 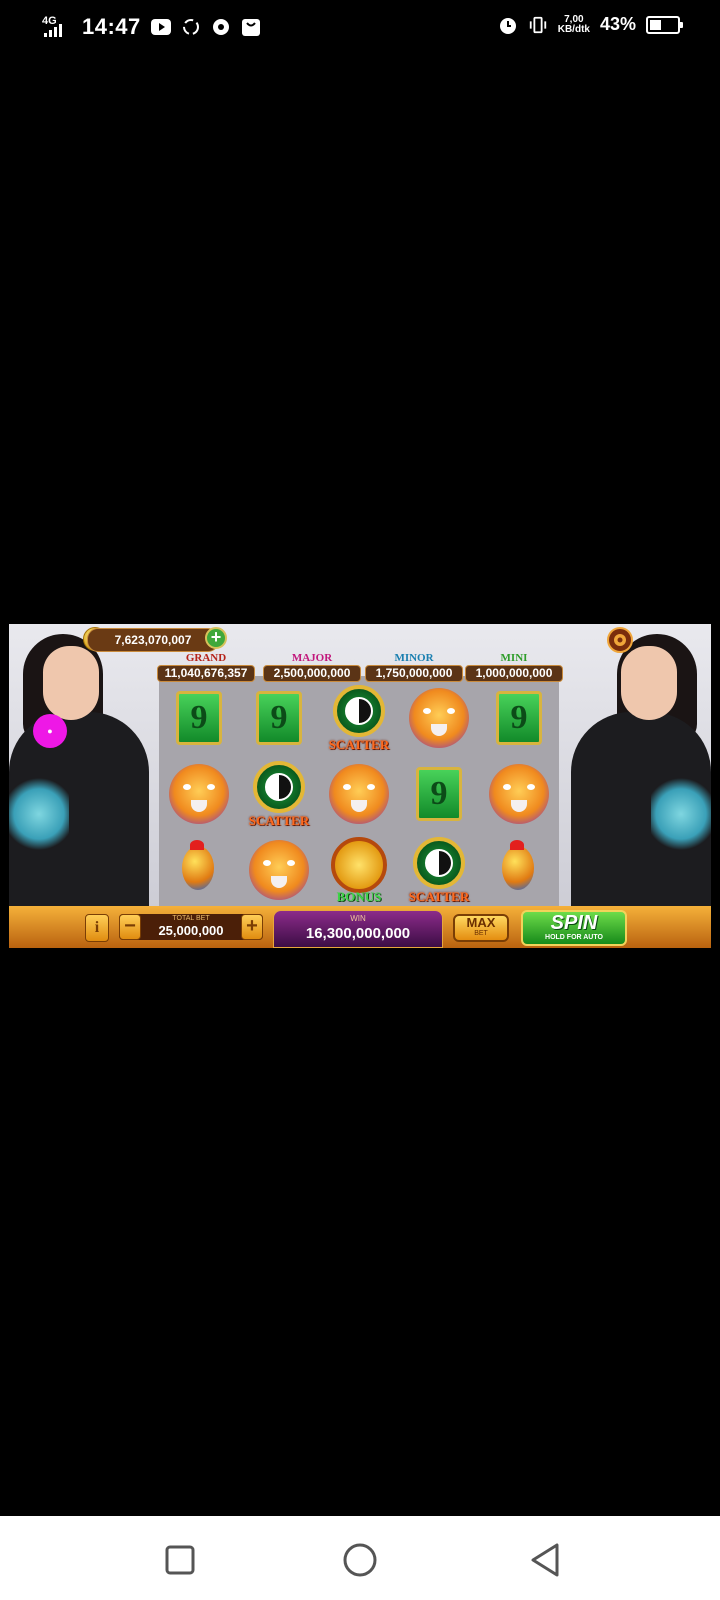 What do you see at coordinates (508, 25) in the screenshot?
I see `alarm-icon` at bounding box center [508, 25].